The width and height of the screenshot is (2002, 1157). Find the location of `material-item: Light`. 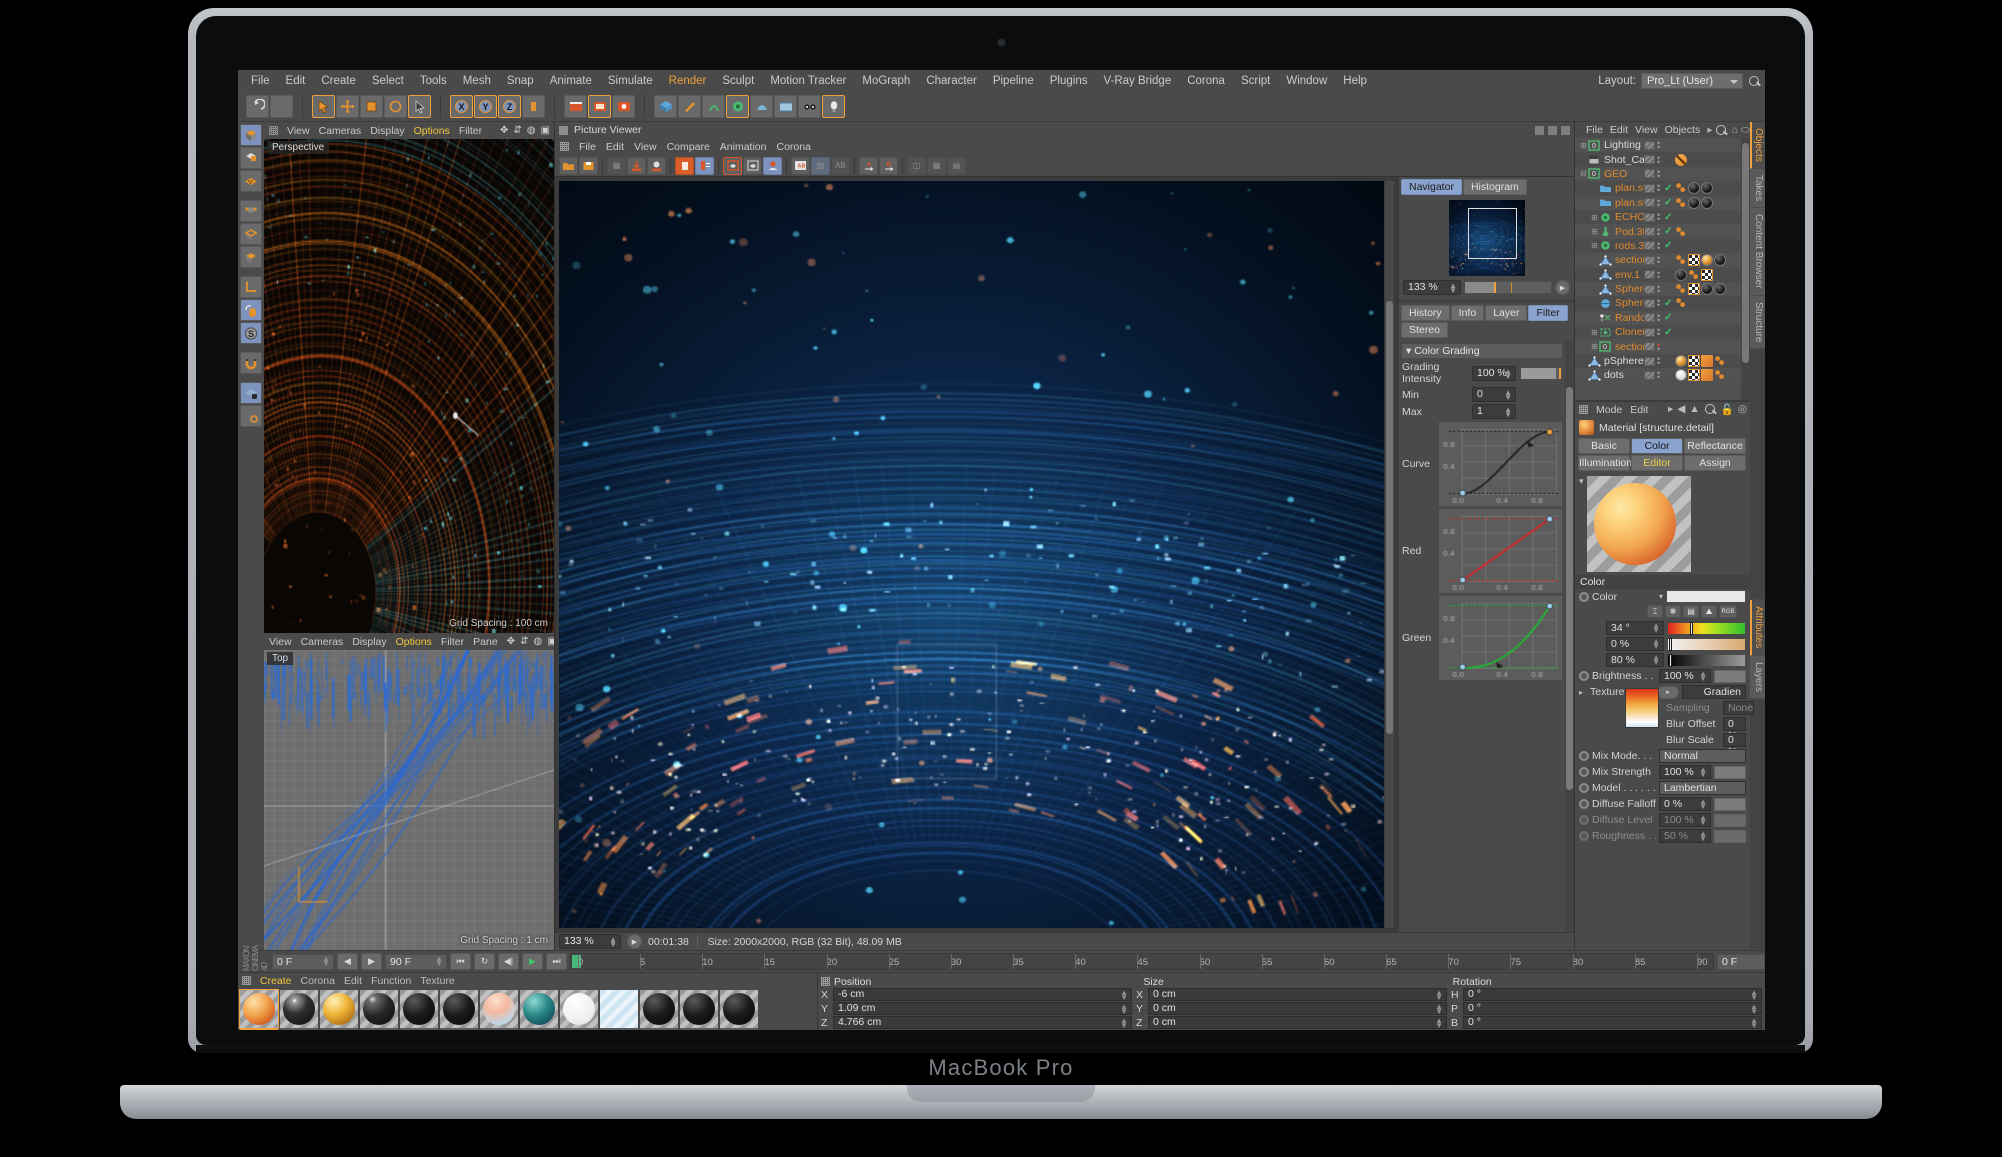

material-item: Light is located at coordinates (299, 1010).